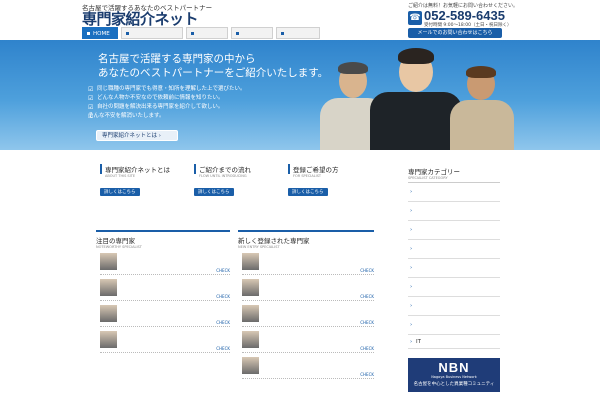 The width and height of the screenshot is (600, 400). I want to click on category-header: 専門家カテゴリー SPECIALIST CATEGORY, so click(454, 174).